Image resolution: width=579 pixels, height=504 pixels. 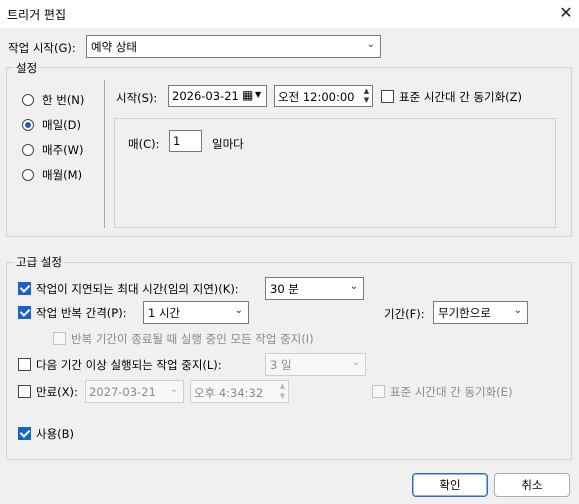 What do you see at coordinates (205, 96) in the screenshot?
I see `start-date-value: 2026-03-21` at bounding box center [205, 96].